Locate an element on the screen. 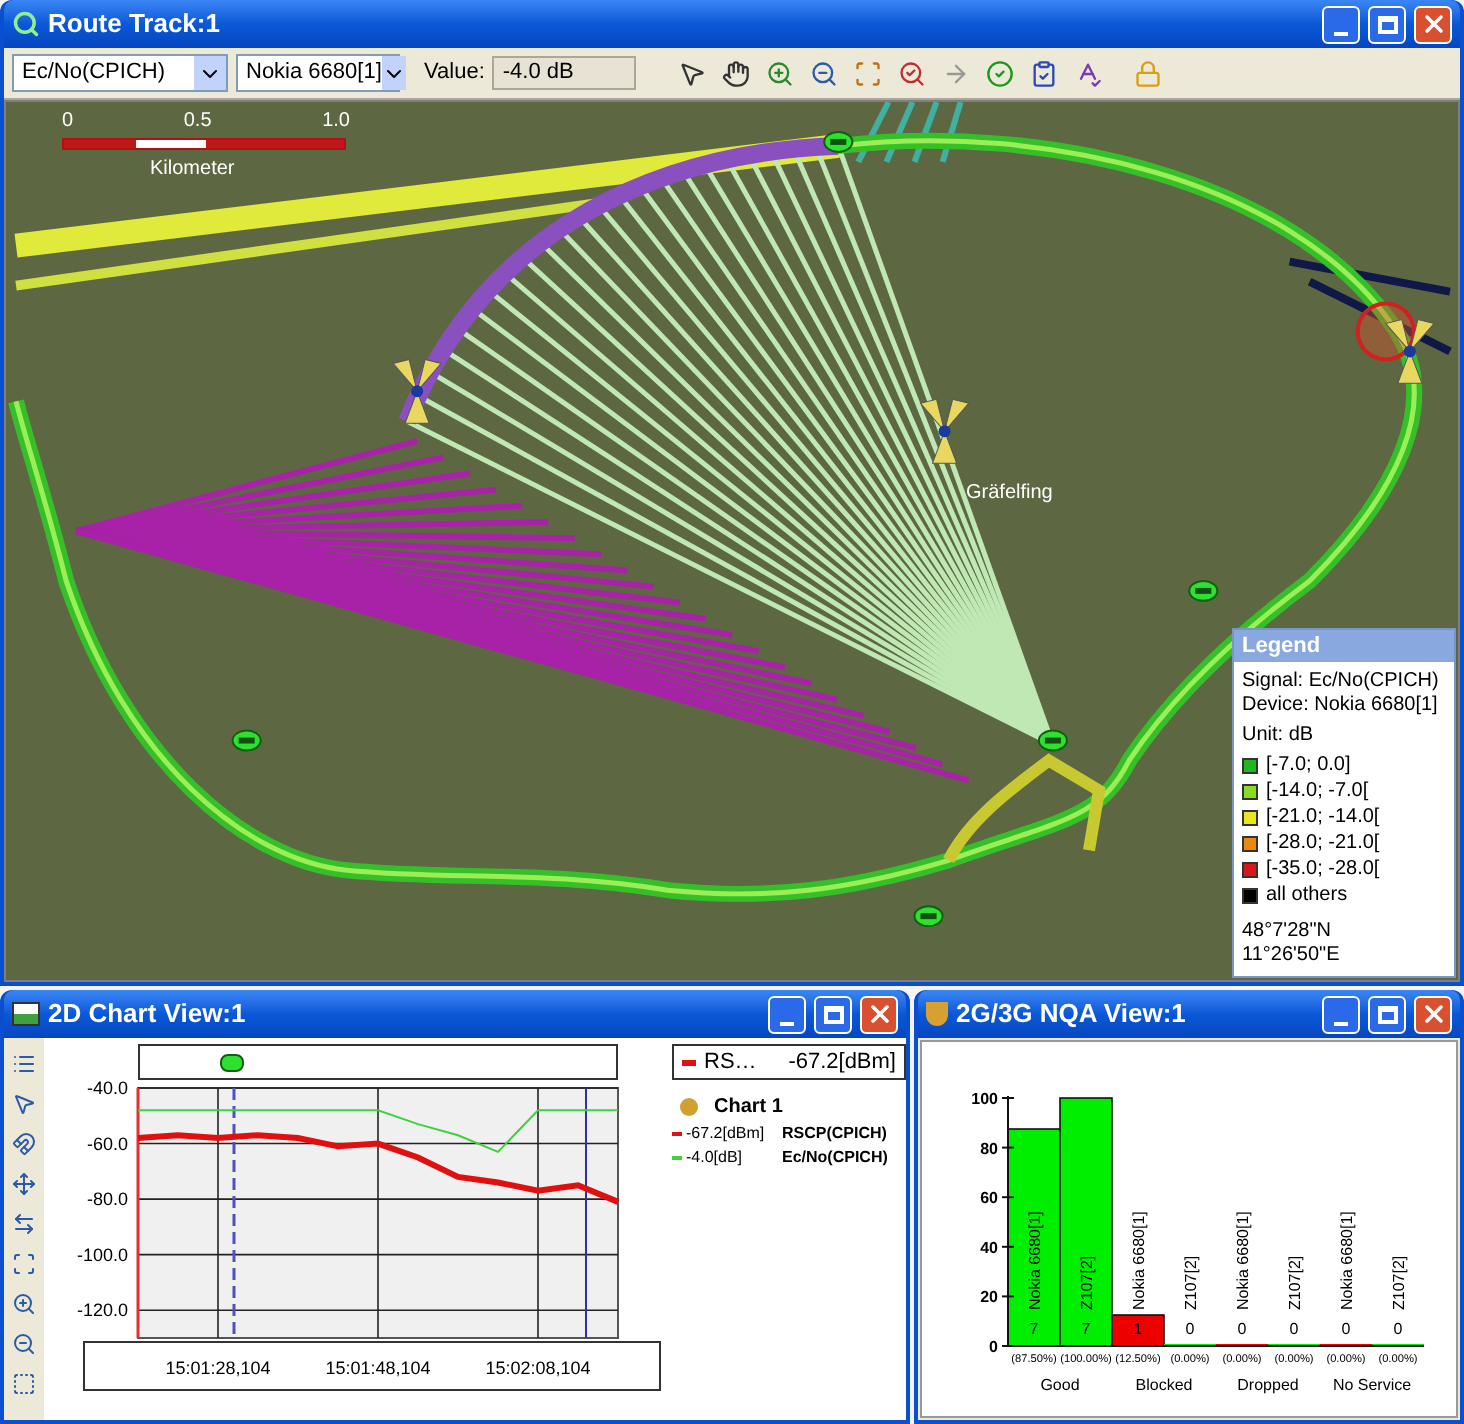 The height and width of the screenshot is (1424, 1464). place-label: Gräfelfing is located at coordinates (1009, 494).